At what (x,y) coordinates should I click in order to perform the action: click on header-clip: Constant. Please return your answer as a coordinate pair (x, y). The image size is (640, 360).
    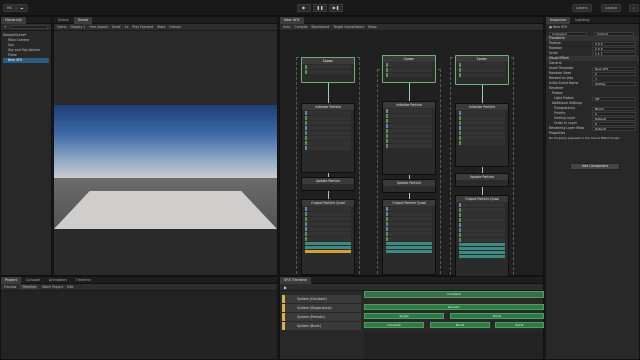
    Looking at the image, I should click on (454, 294).